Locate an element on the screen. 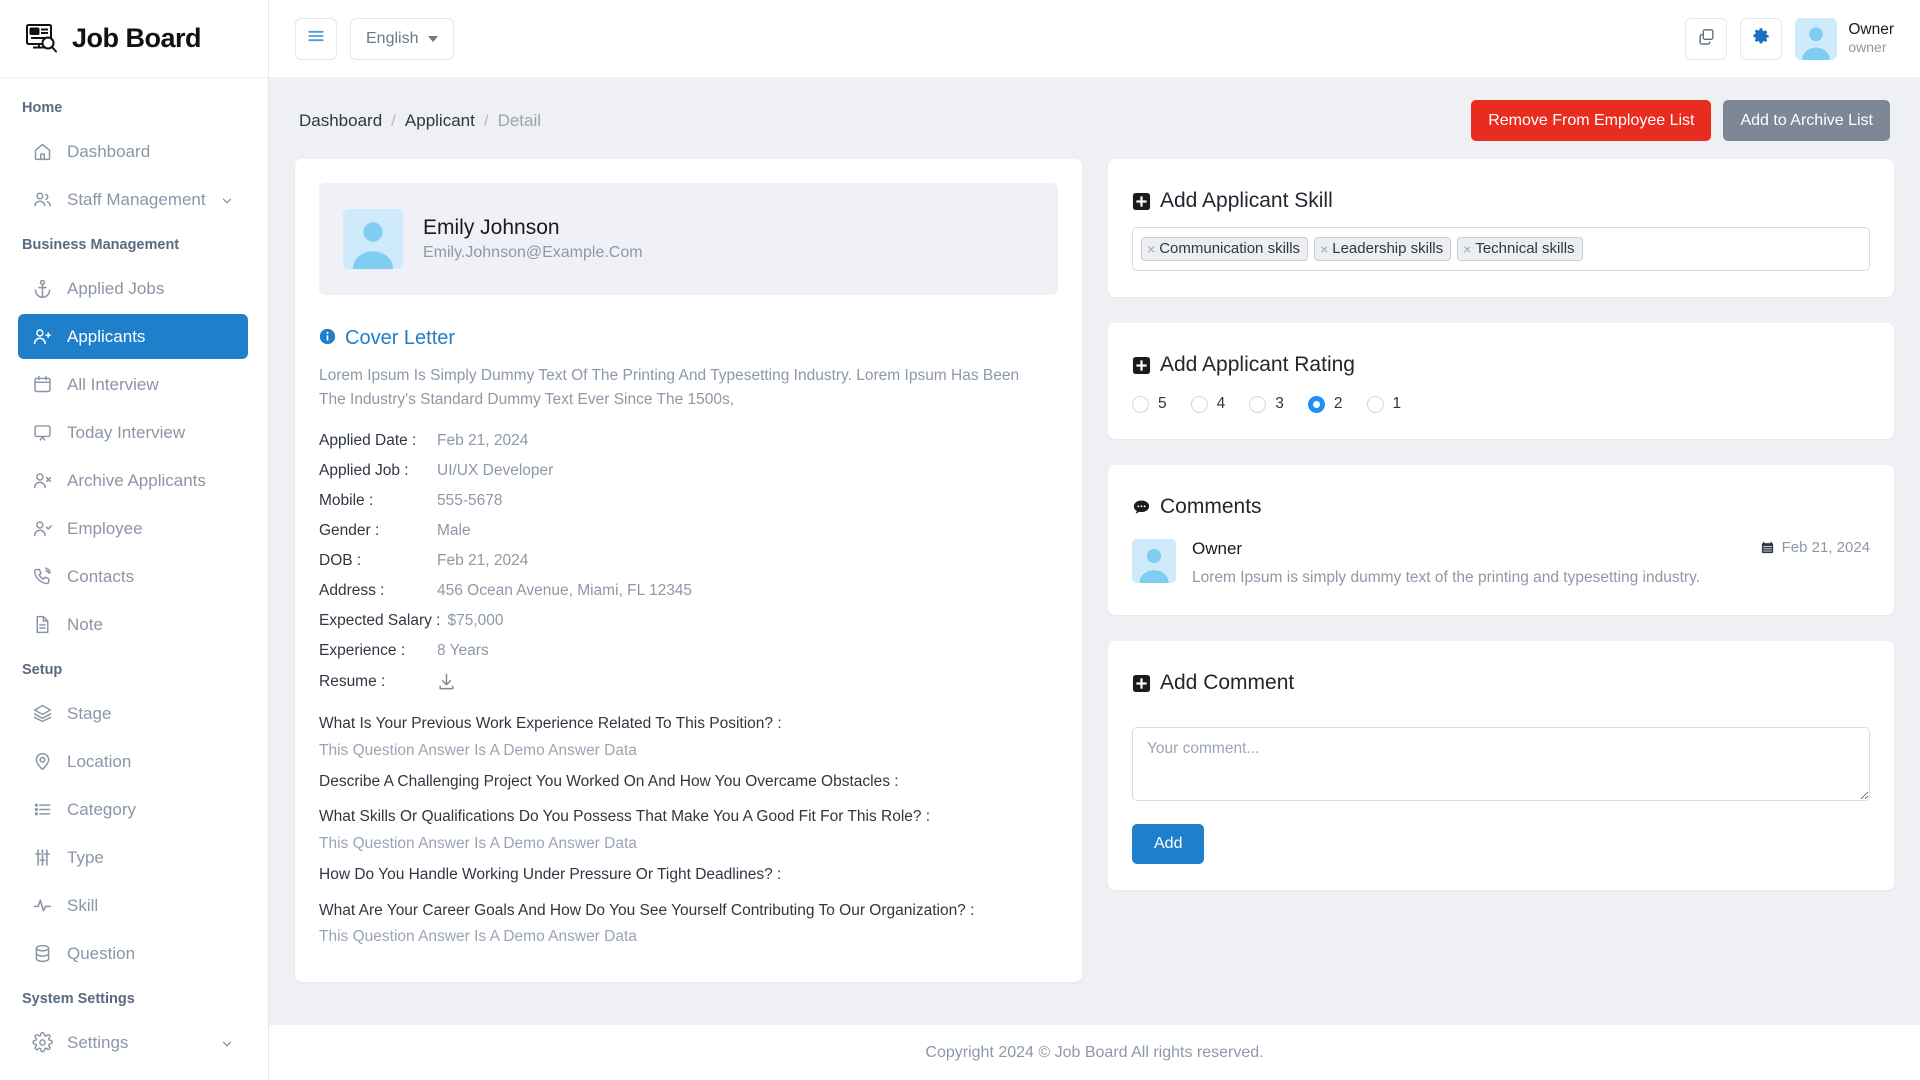  rating-option-label: 5 is located at coordinates (1162, 403).